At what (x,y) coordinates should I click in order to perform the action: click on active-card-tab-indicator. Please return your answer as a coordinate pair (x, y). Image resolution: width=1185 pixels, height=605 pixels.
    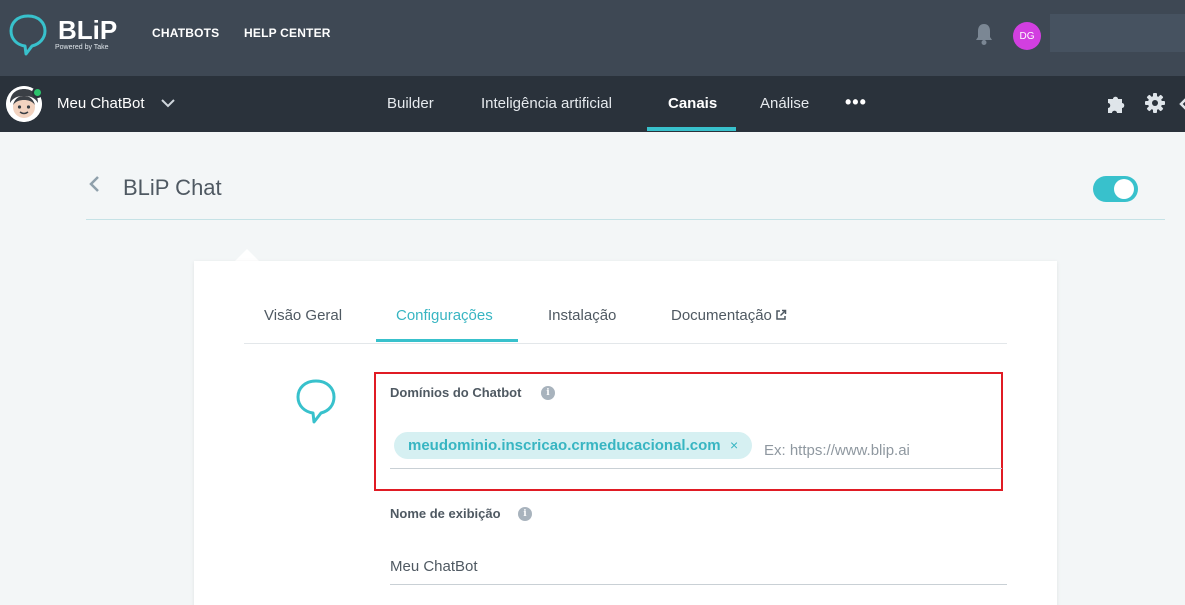
    Looking at the image, I should click on (447, 340).